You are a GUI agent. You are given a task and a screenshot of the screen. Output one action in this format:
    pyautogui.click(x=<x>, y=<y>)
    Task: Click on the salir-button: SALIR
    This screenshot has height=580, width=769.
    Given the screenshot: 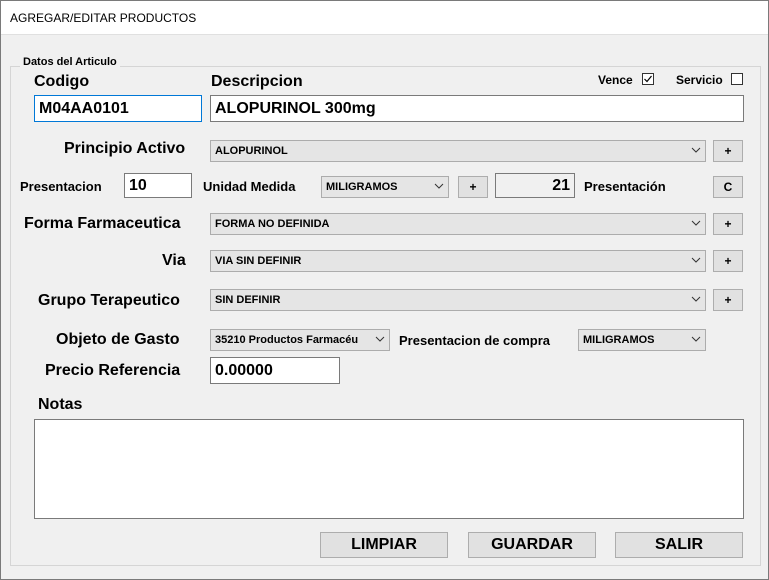 What is the action you would take?
    pyautogui.click(x=679, y=545)
    